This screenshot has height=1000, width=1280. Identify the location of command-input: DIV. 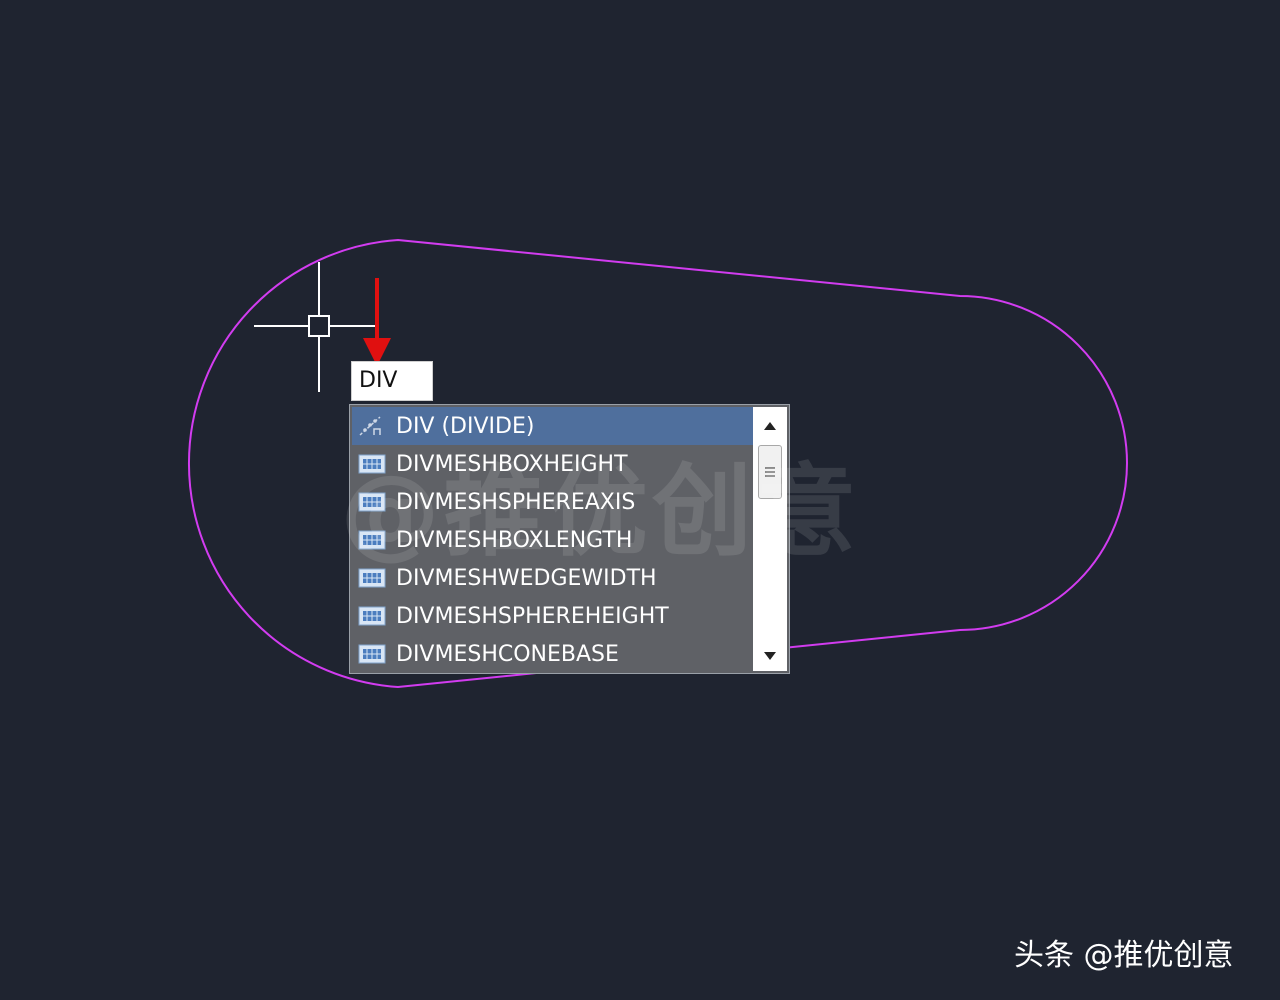
(392, 381).